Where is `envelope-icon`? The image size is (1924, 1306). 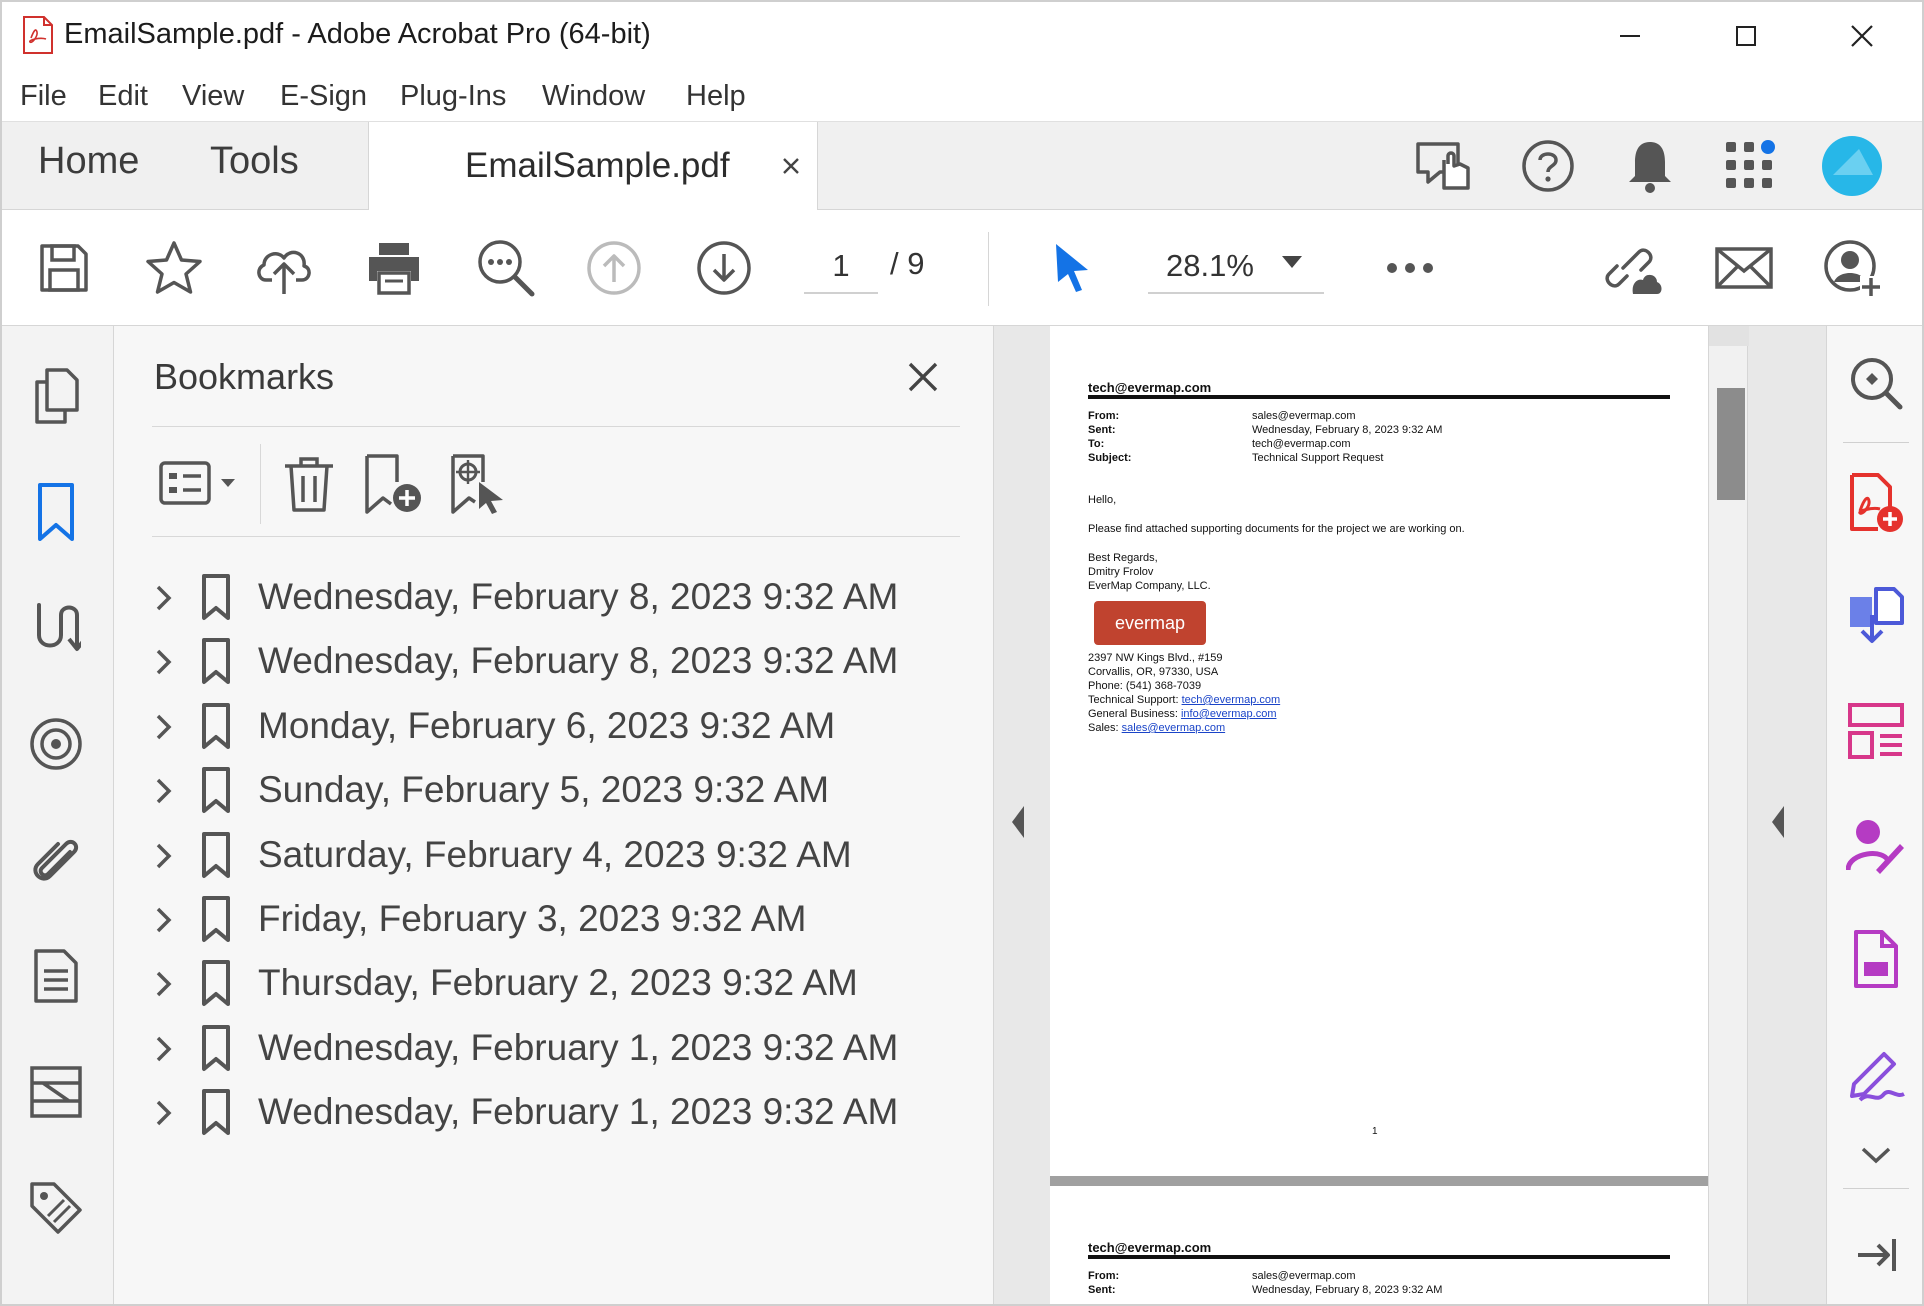 envelope-icon is located at coordinates (1744, 268).